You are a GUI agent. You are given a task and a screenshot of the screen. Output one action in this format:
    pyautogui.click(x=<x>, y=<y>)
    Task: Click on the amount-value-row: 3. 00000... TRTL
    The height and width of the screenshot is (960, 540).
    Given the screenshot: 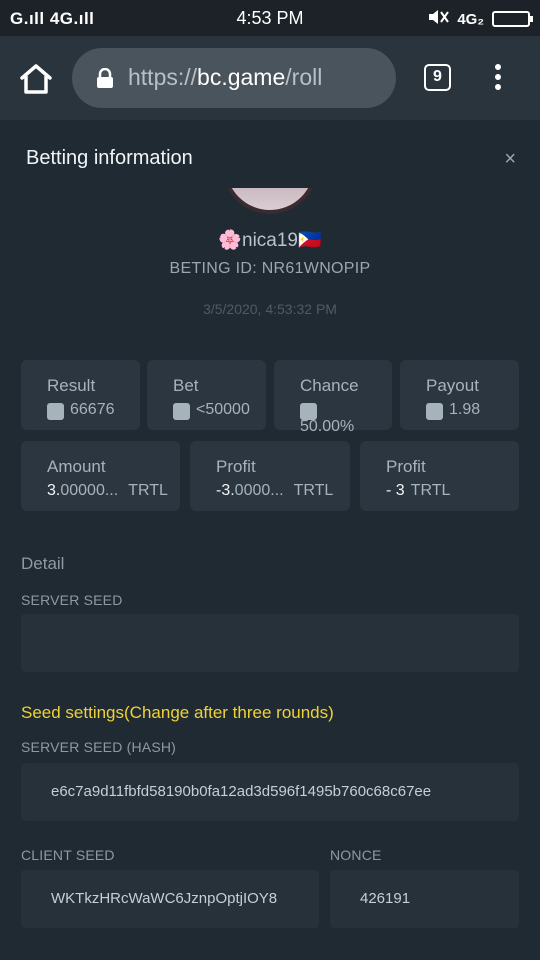 What is the action you would take?
    pyautogui.click(x=107, y=491)
    